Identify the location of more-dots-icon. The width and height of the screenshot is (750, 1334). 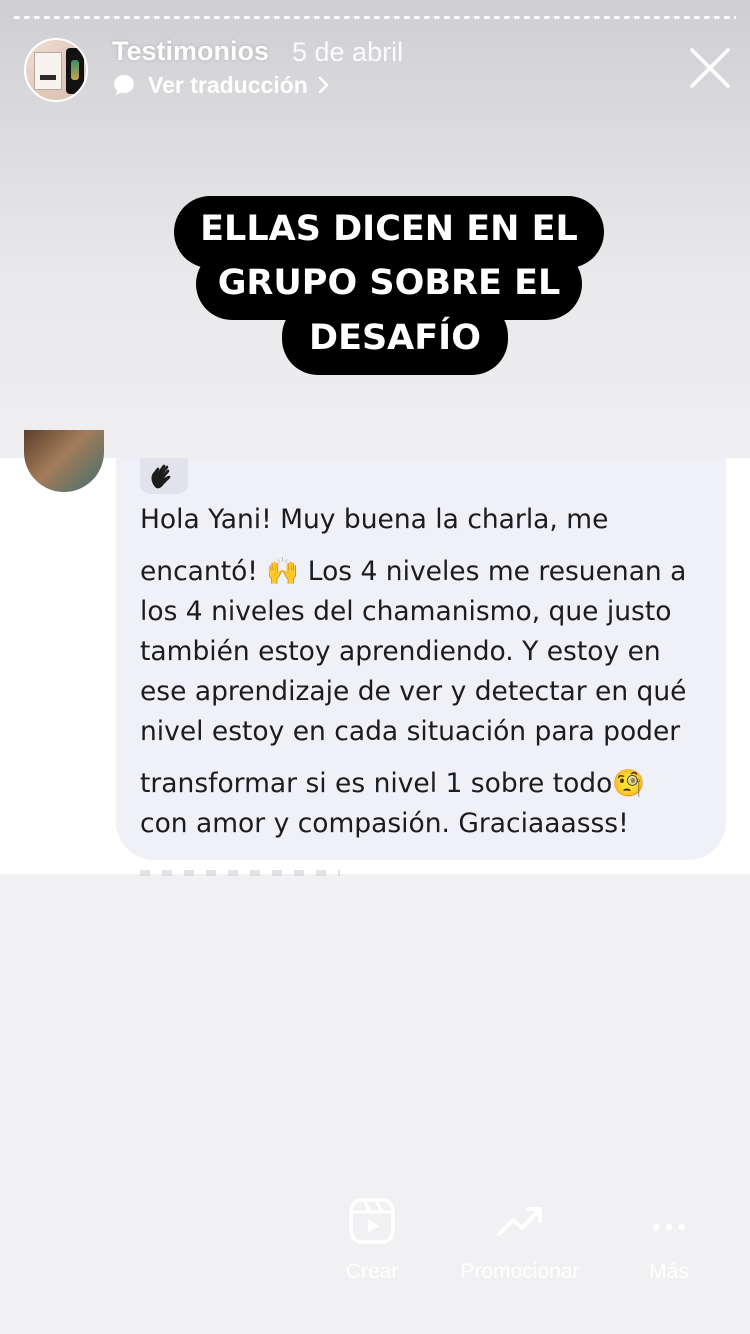
(669, 1227).